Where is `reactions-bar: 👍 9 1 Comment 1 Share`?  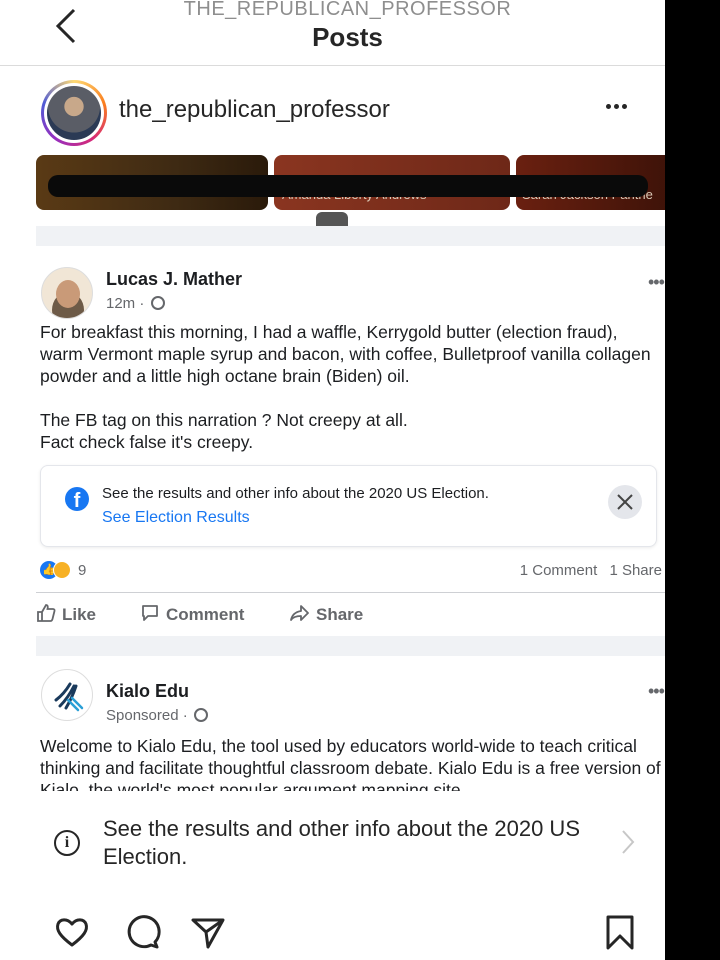
reactions-bar: 👍 9 1 Comment 1 Share is located at coordinates (351, 572).